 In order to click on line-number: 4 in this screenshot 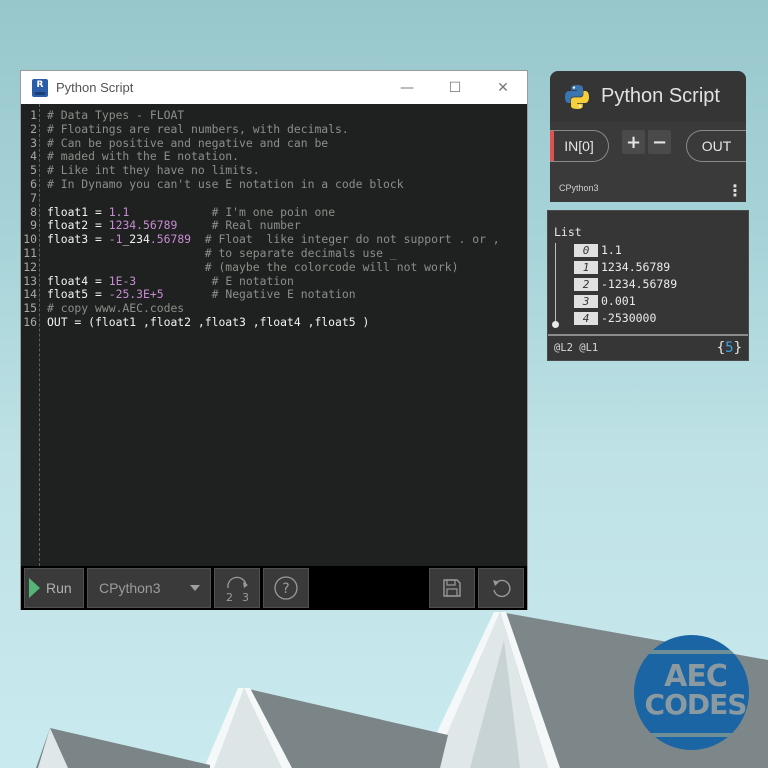, I will do `click(33, 156)`.